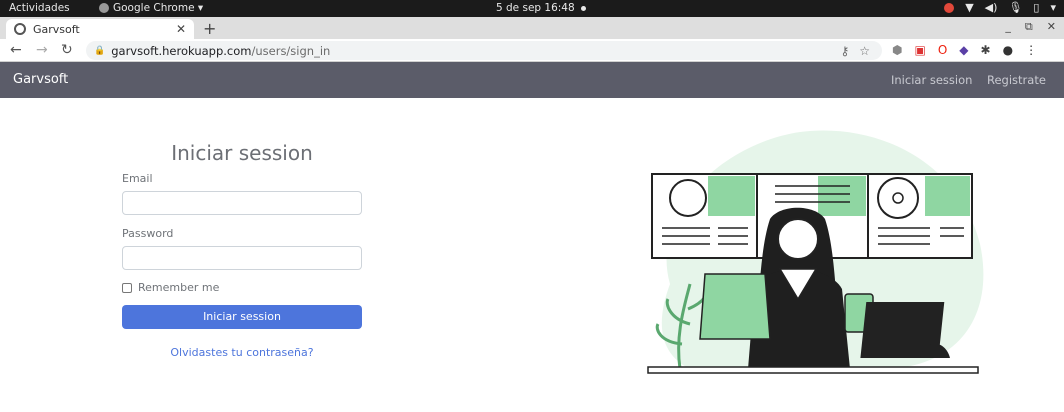 The height and width of the screenshot is (412, 1064). Describe the element at coordinates (898, 198) in the screenshot. I see `donut-hole` at that location.